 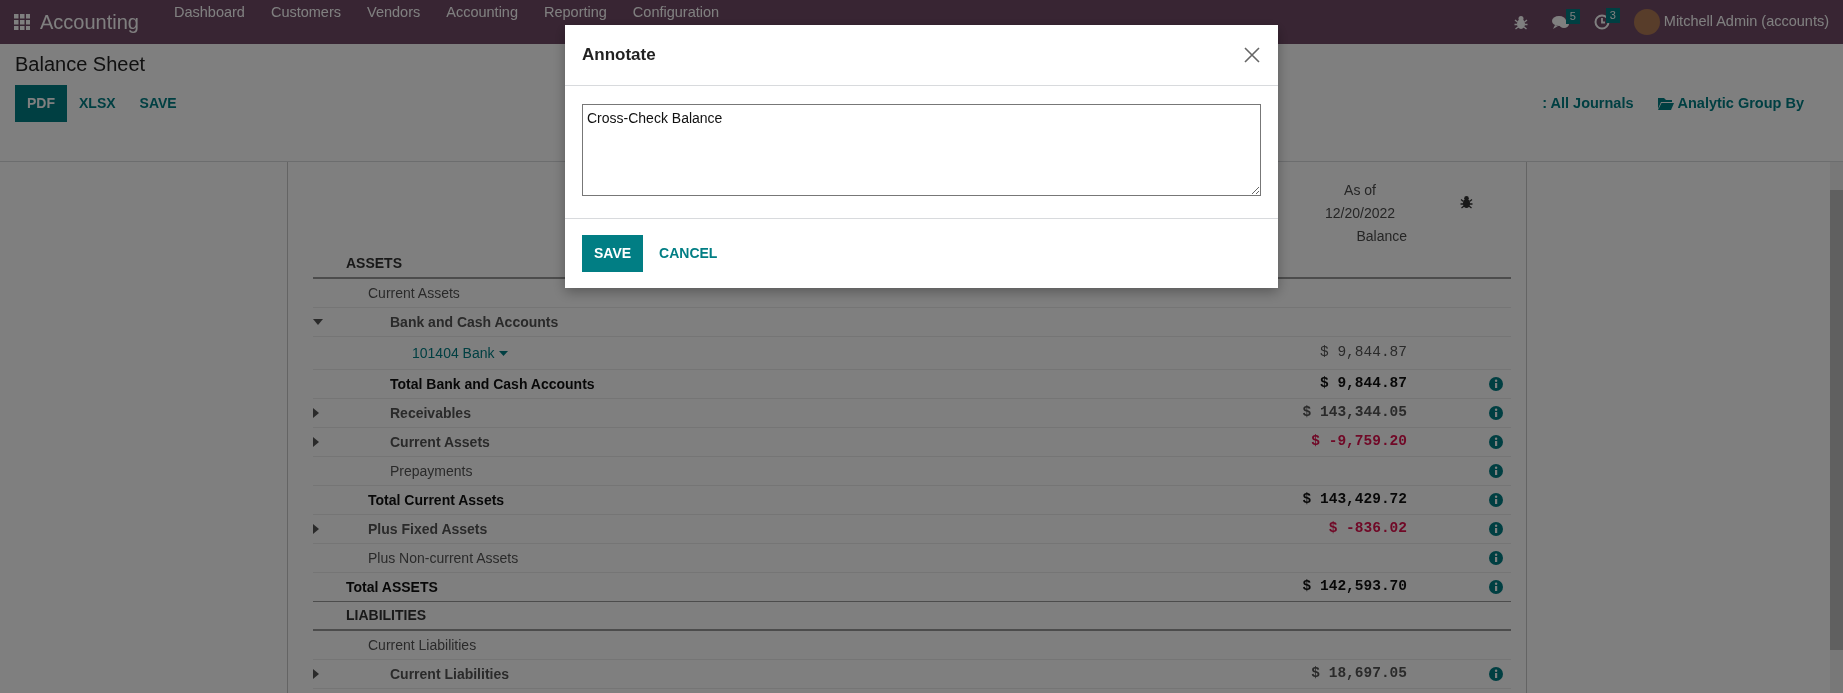 What do you see at coordinates (430, 413) in the screenshot?
I see `group-name: Receivables` at bounding box center [430, 413].